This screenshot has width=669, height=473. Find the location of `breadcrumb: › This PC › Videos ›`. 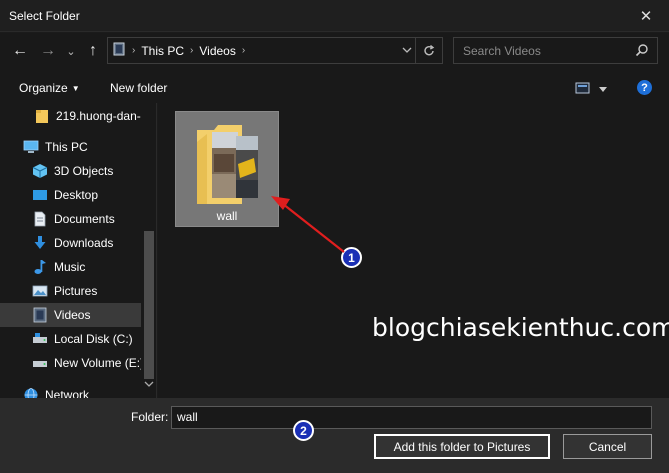

breadcrumb: › This PC › Videos › is located at coordinates (178, 50).